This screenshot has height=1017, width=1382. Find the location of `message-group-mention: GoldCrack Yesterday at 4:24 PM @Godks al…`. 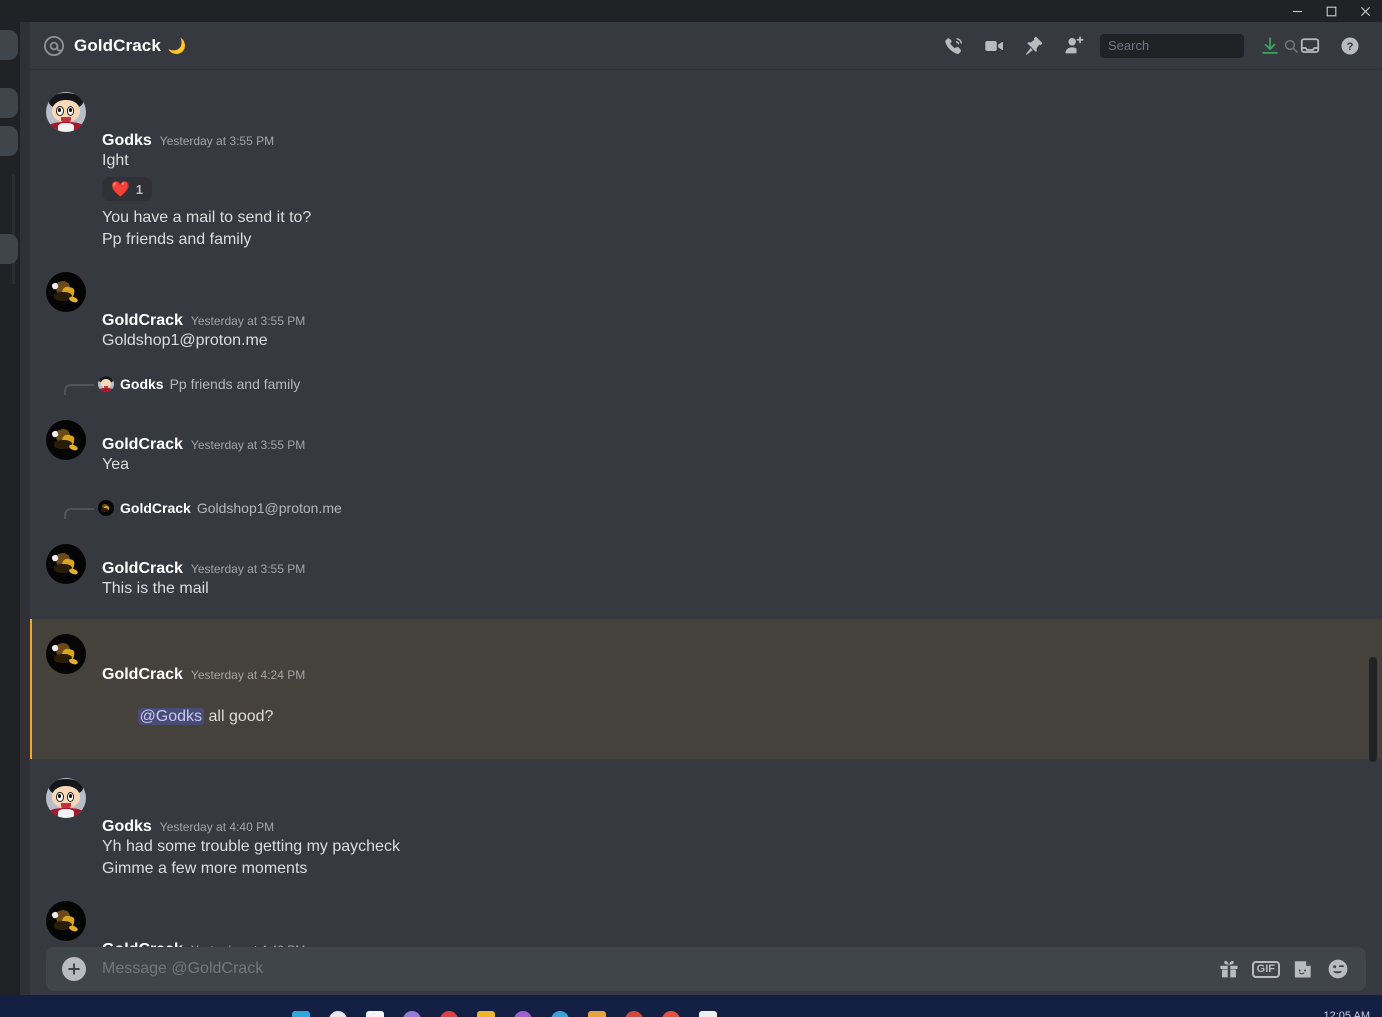

message-group-mention: GoldCrack Yesterday at 4:24 PM @Godks al… is located at coordinates (706, 689).